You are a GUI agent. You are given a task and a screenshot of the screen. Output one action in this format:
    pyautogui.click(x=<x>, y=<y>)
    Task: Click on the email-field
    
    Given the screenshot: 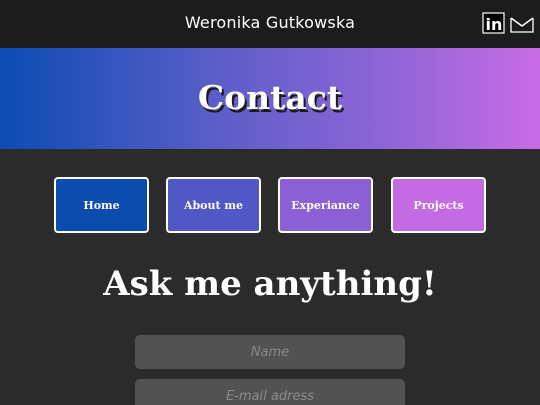 What is the action you would take?
    pyautogui.click(x=270, y=392)
    